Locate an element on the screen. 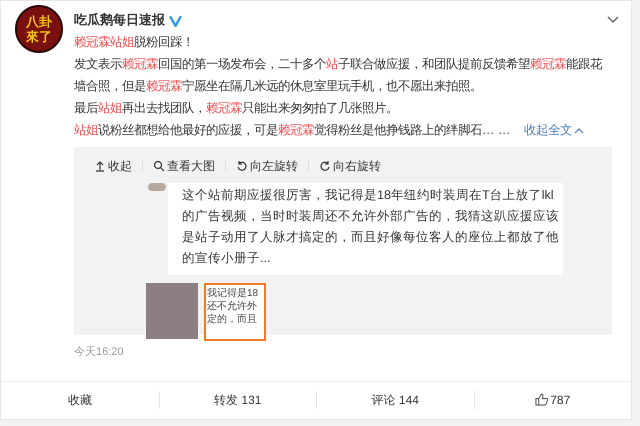 The width and height of the screenshot is (640, 426). thumbnail-text: 我记得是18 is located at coordinates (232, 293).